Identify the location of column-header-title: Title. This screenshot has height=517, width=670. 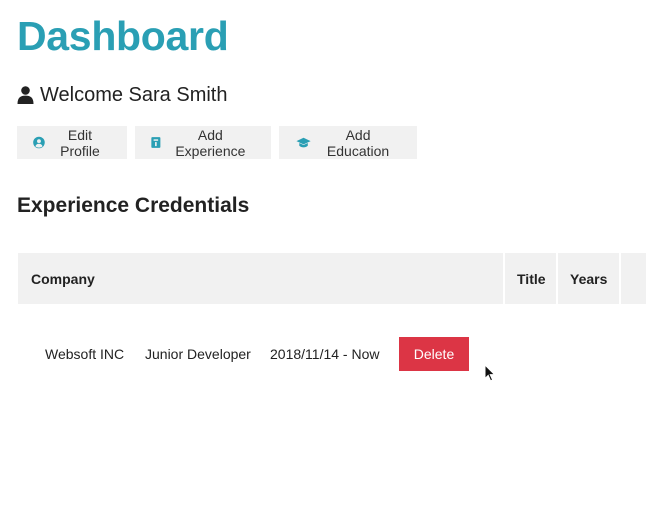
(531, 278).